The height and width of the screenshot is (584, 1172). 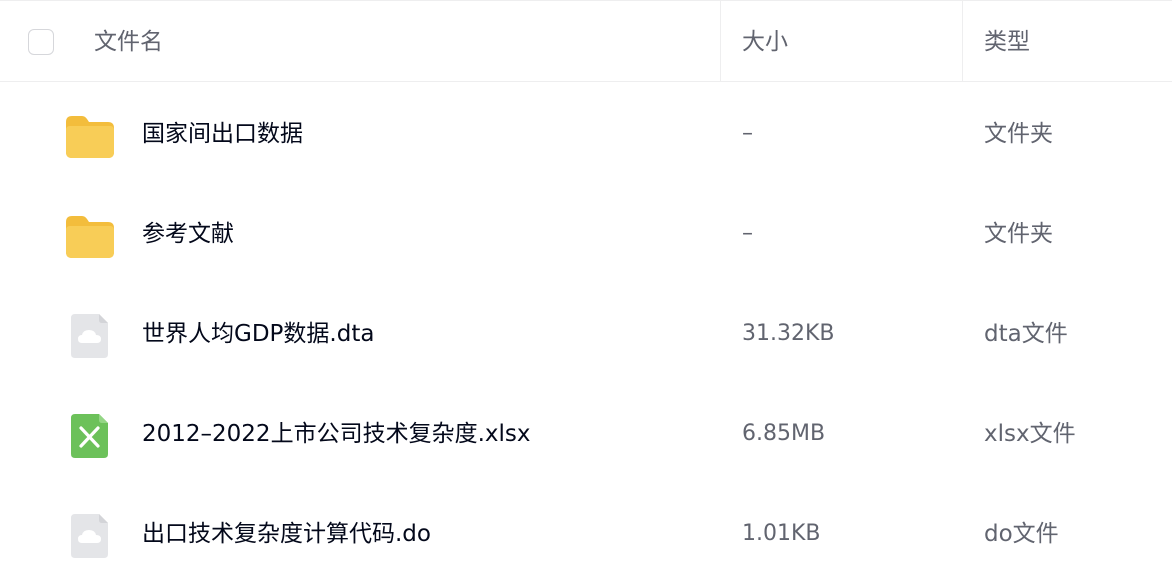 I want to click on select-all-checkbox, so click(x=41, y=42).